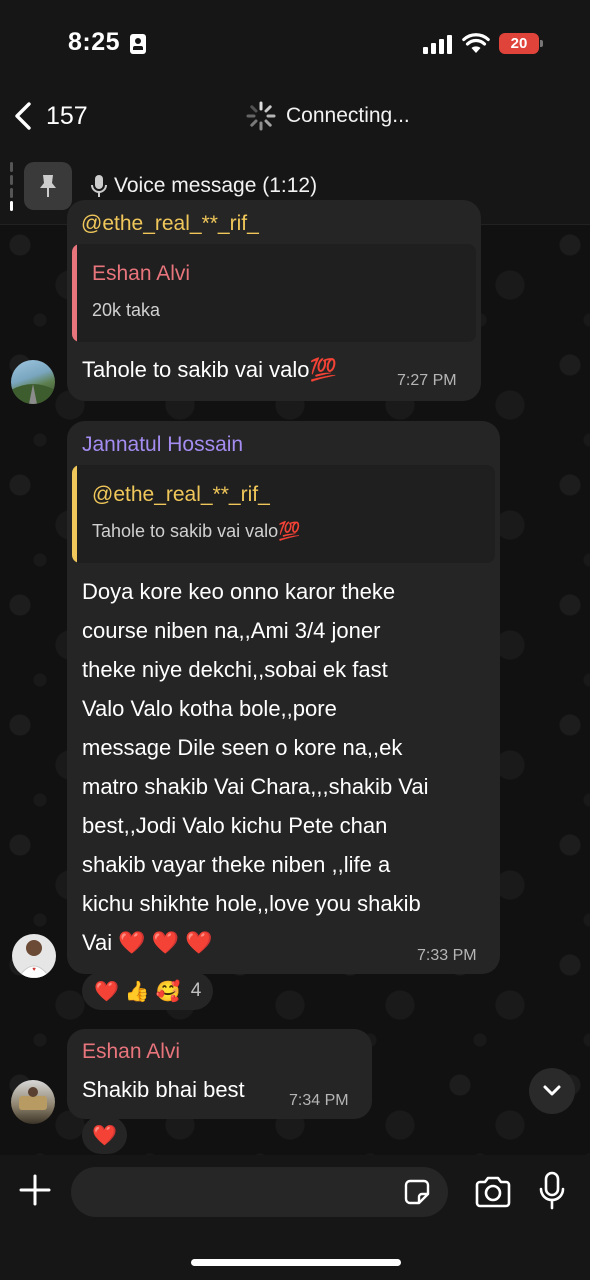  I want to click on sticker-icon, so click(417, 1192).